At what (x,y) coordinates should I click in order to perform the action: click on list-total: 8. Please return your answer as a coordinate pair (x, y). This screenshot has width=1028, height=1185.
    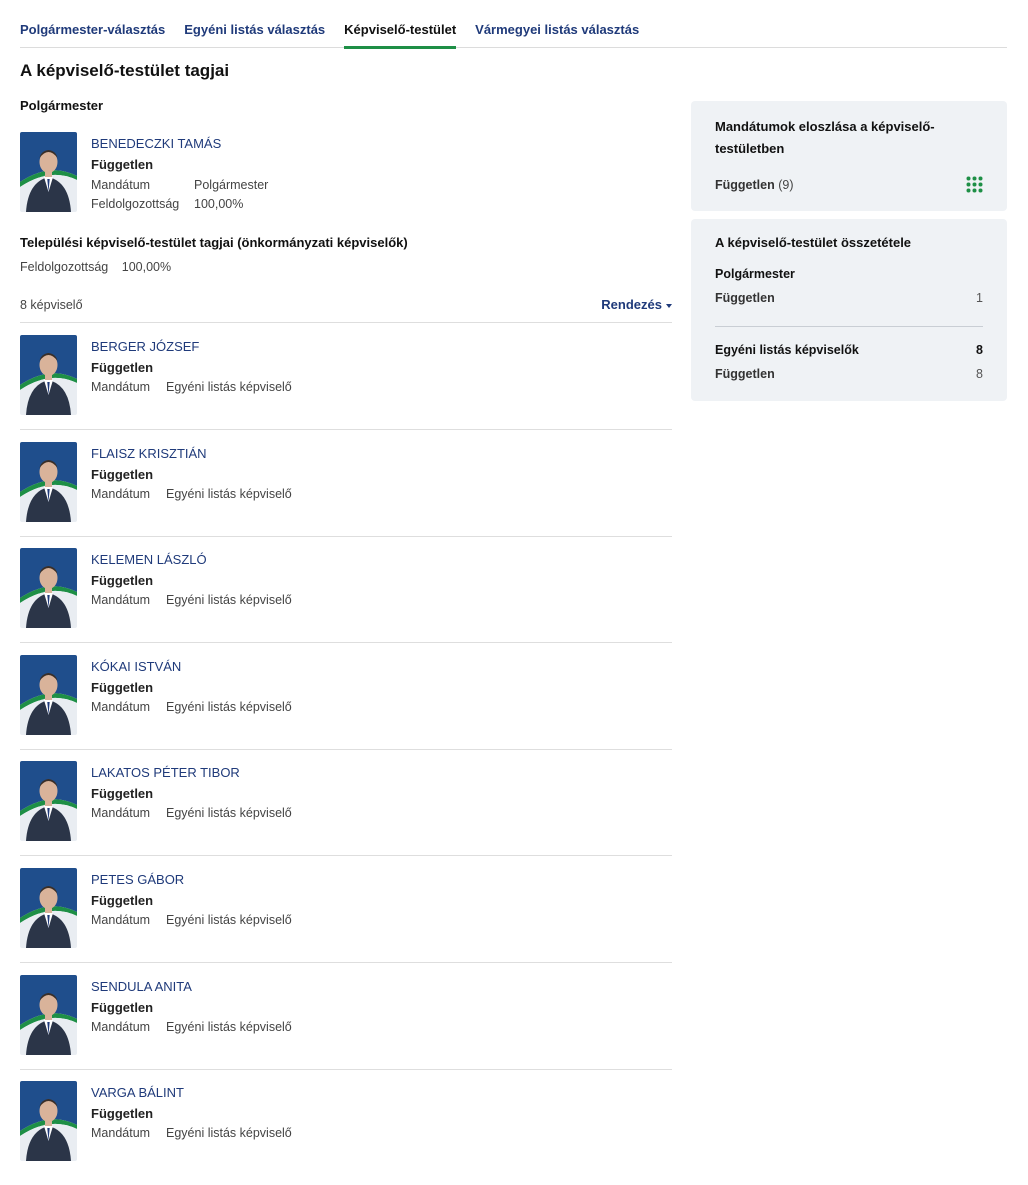
    Looking at the image, I should click on (979, 350).